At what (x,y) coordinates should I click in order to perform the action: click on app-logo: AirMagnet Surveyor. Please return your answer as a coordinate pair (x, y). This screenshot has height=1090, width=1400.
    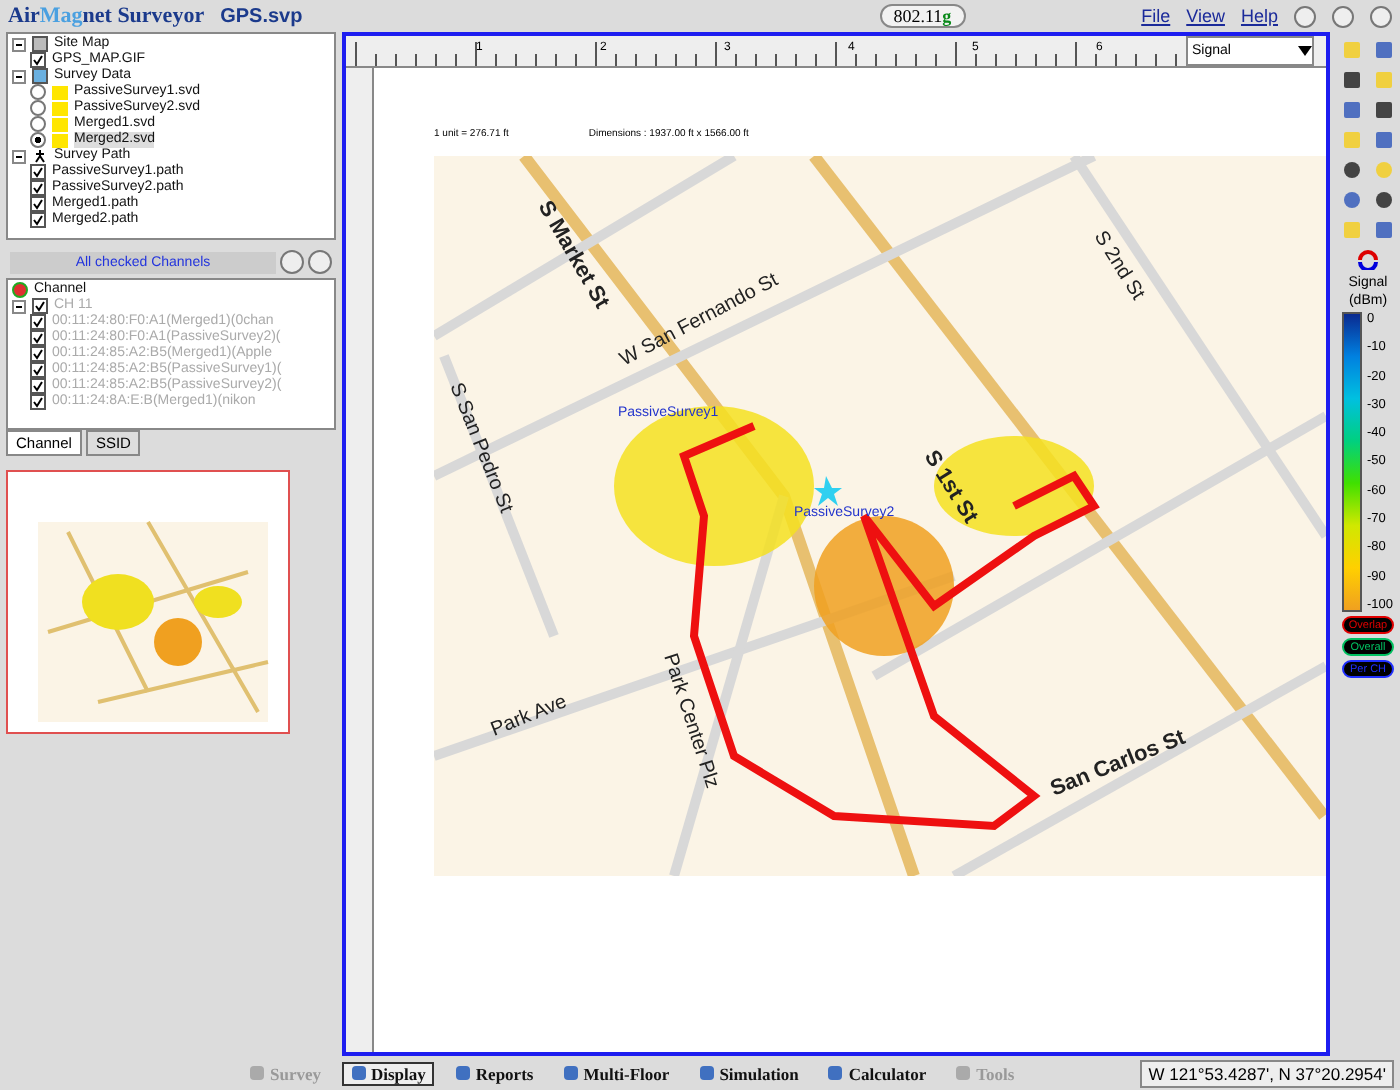
    Looking at the image, I should click on (106, 16).